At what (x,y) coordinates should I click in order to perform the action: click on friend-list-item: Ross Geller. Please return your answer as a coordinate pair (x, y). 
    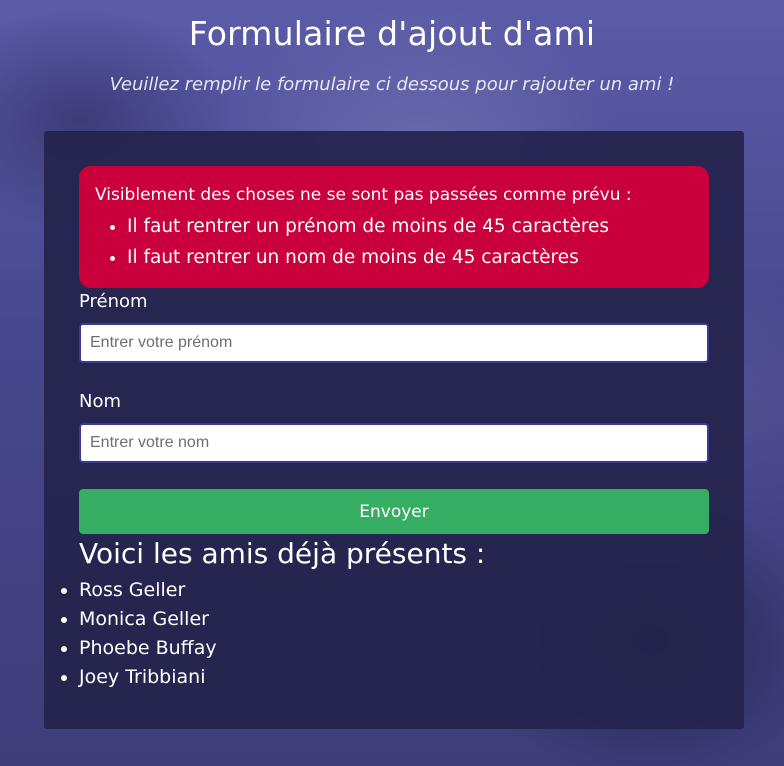
    Looking at the image, I should click on (139, 590).